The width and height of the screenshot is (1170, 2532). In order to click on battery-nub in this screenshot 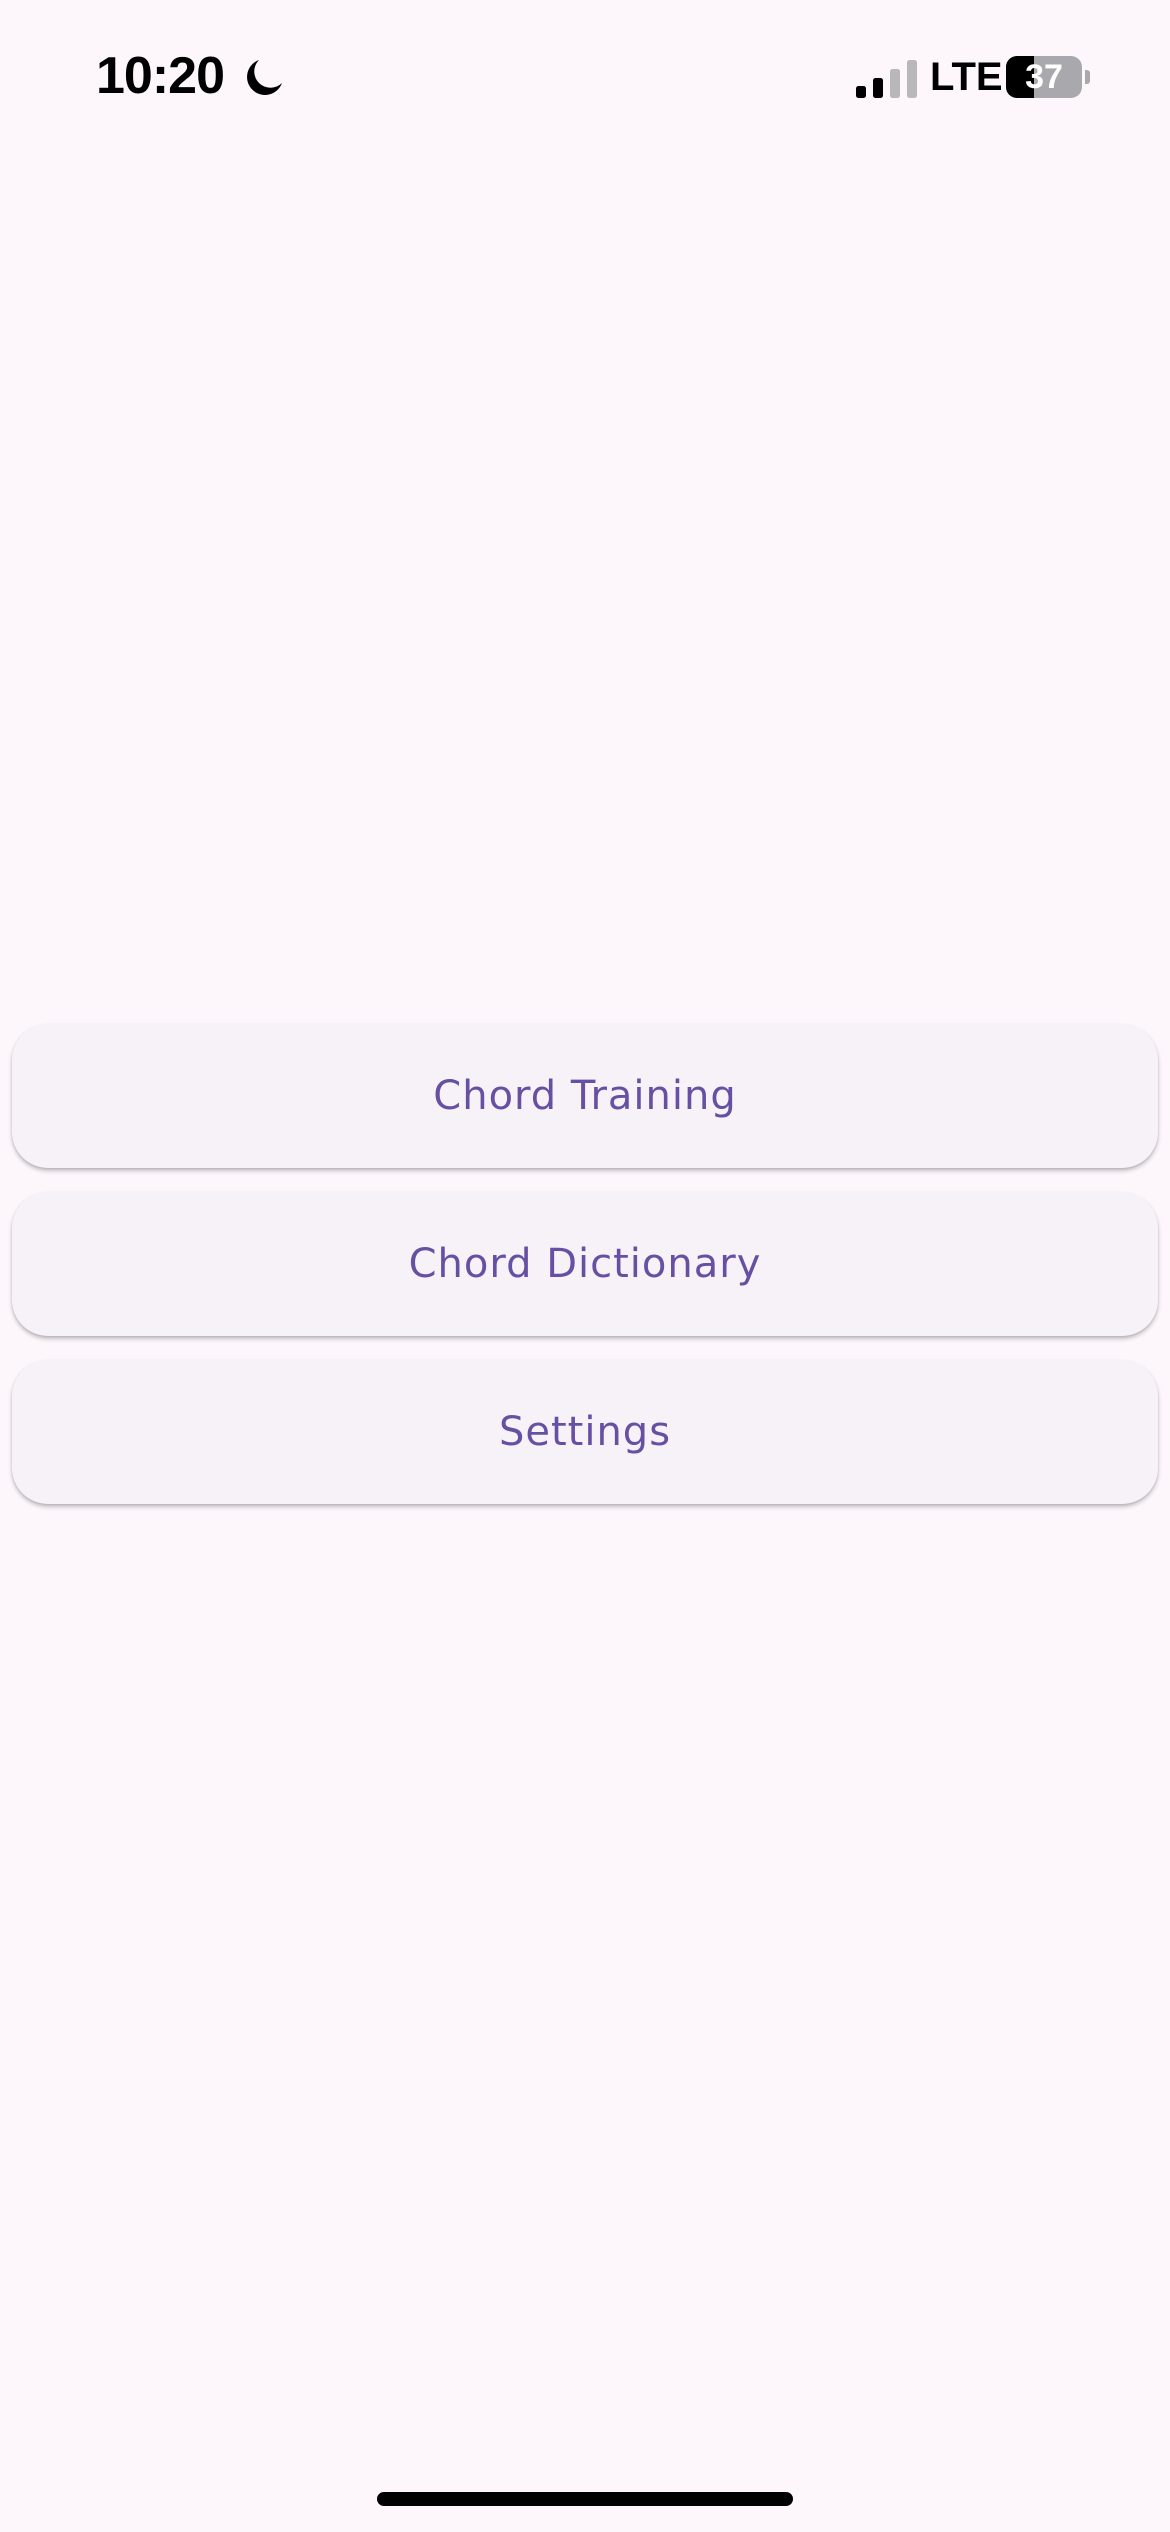, I will do `click(1087, 77)`.